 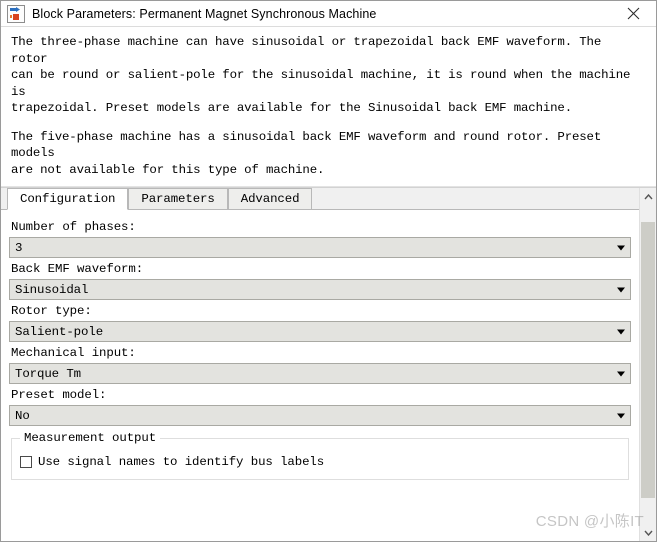 I want to click on tab-strip: Configuration Parameters Advanced, so click(x=320, y=199).